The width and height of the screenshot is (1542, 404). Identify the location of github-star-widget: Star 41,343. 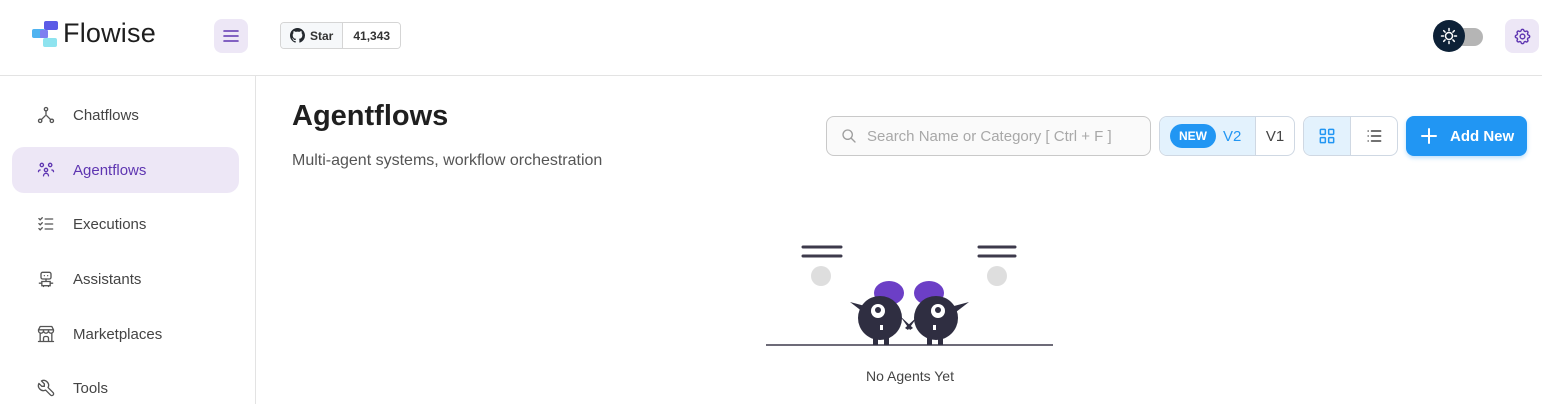
(341, 35).